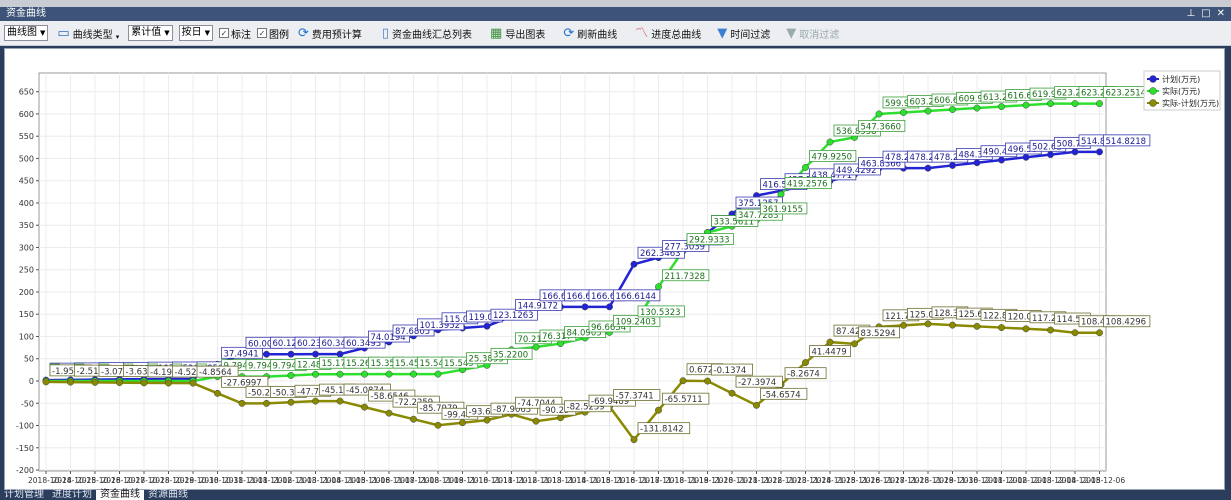 The width and height of the screenshot is (1231, 500). I want to click on cancel-filter-button: ▼ 取消过滤, so click(812, 33).